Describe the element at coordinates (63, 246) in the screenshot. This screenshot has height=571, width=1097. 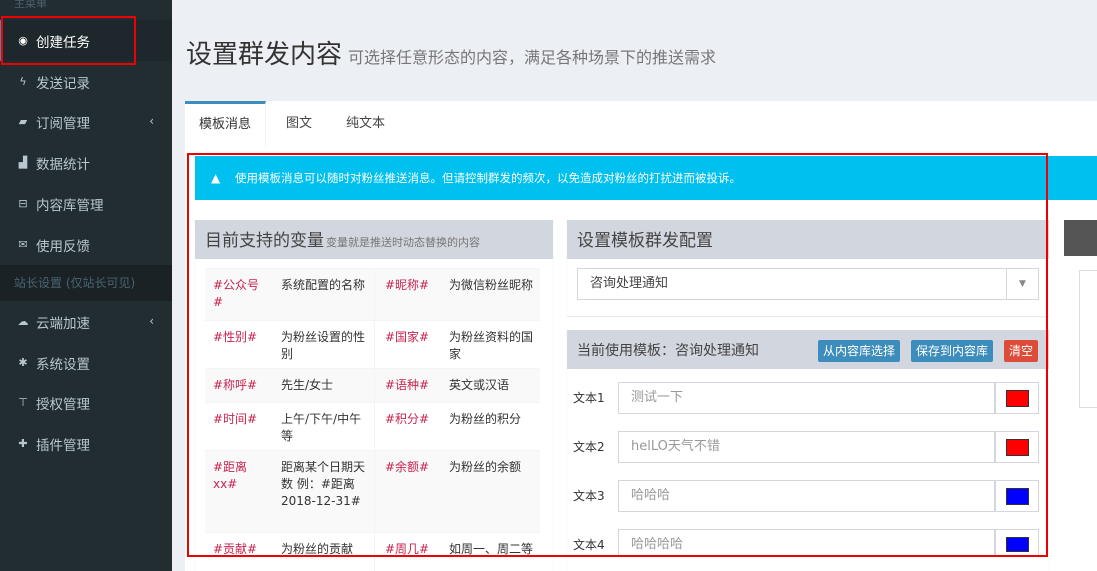
I see `sidebar-item-label: 使用反馈` at that location.